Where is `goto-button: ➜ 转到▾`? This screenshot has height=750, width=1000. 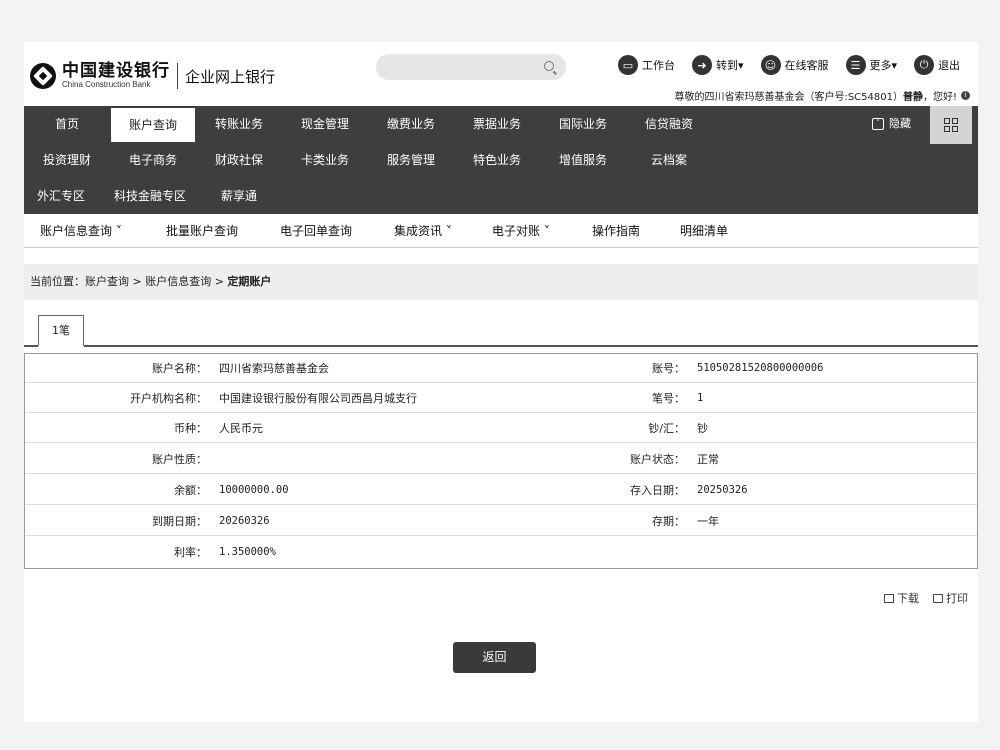
goto-button: ➜ 转到▾ is located at coordinates (718, 65).